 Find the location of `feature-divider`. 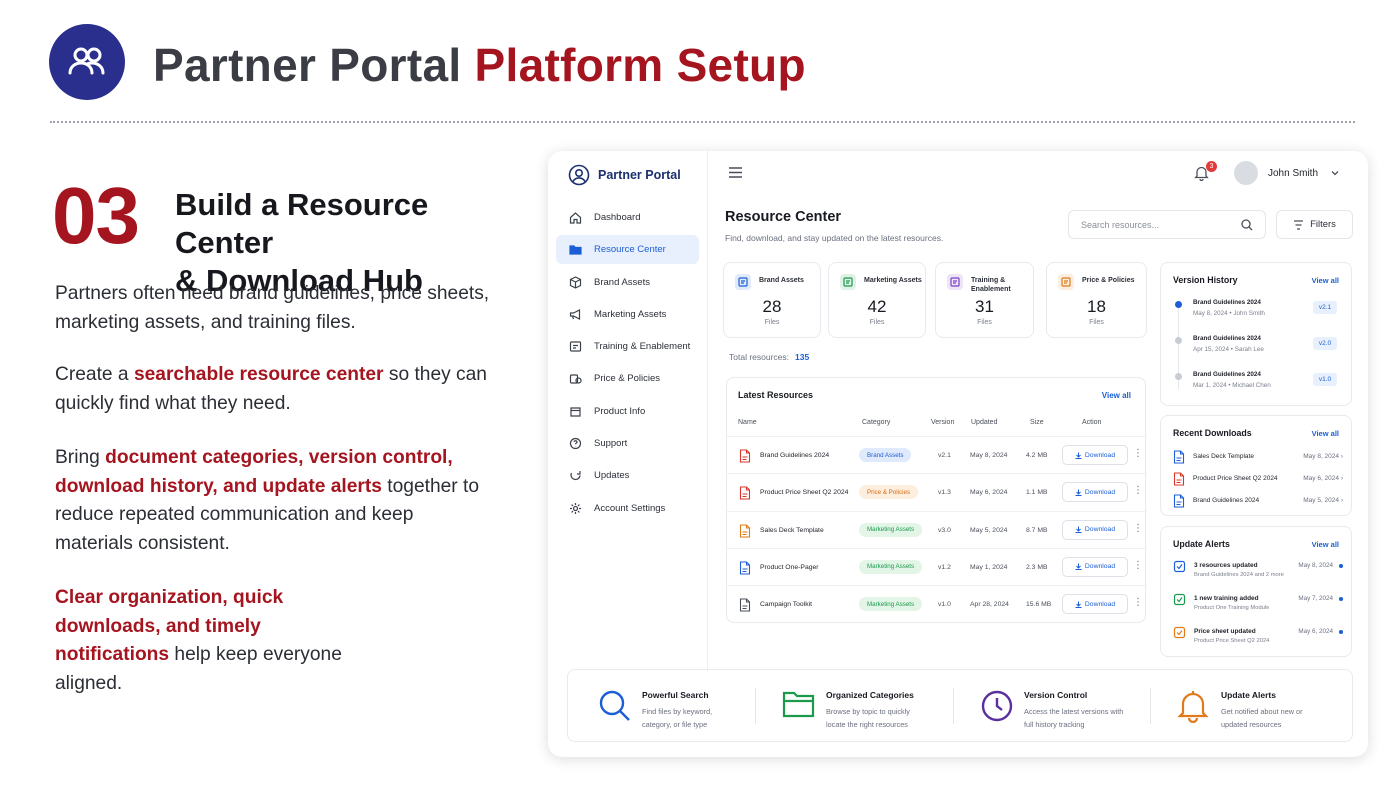

feature-divider is located at coordinates (1150, 706).